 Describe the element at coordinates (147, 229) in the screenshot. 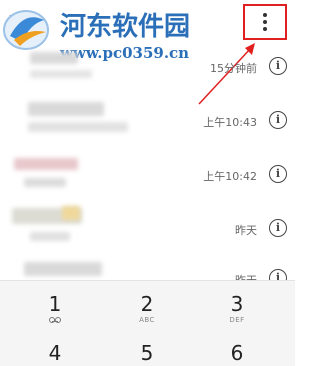

I see `call-log-item: 昨天 i` at that location.